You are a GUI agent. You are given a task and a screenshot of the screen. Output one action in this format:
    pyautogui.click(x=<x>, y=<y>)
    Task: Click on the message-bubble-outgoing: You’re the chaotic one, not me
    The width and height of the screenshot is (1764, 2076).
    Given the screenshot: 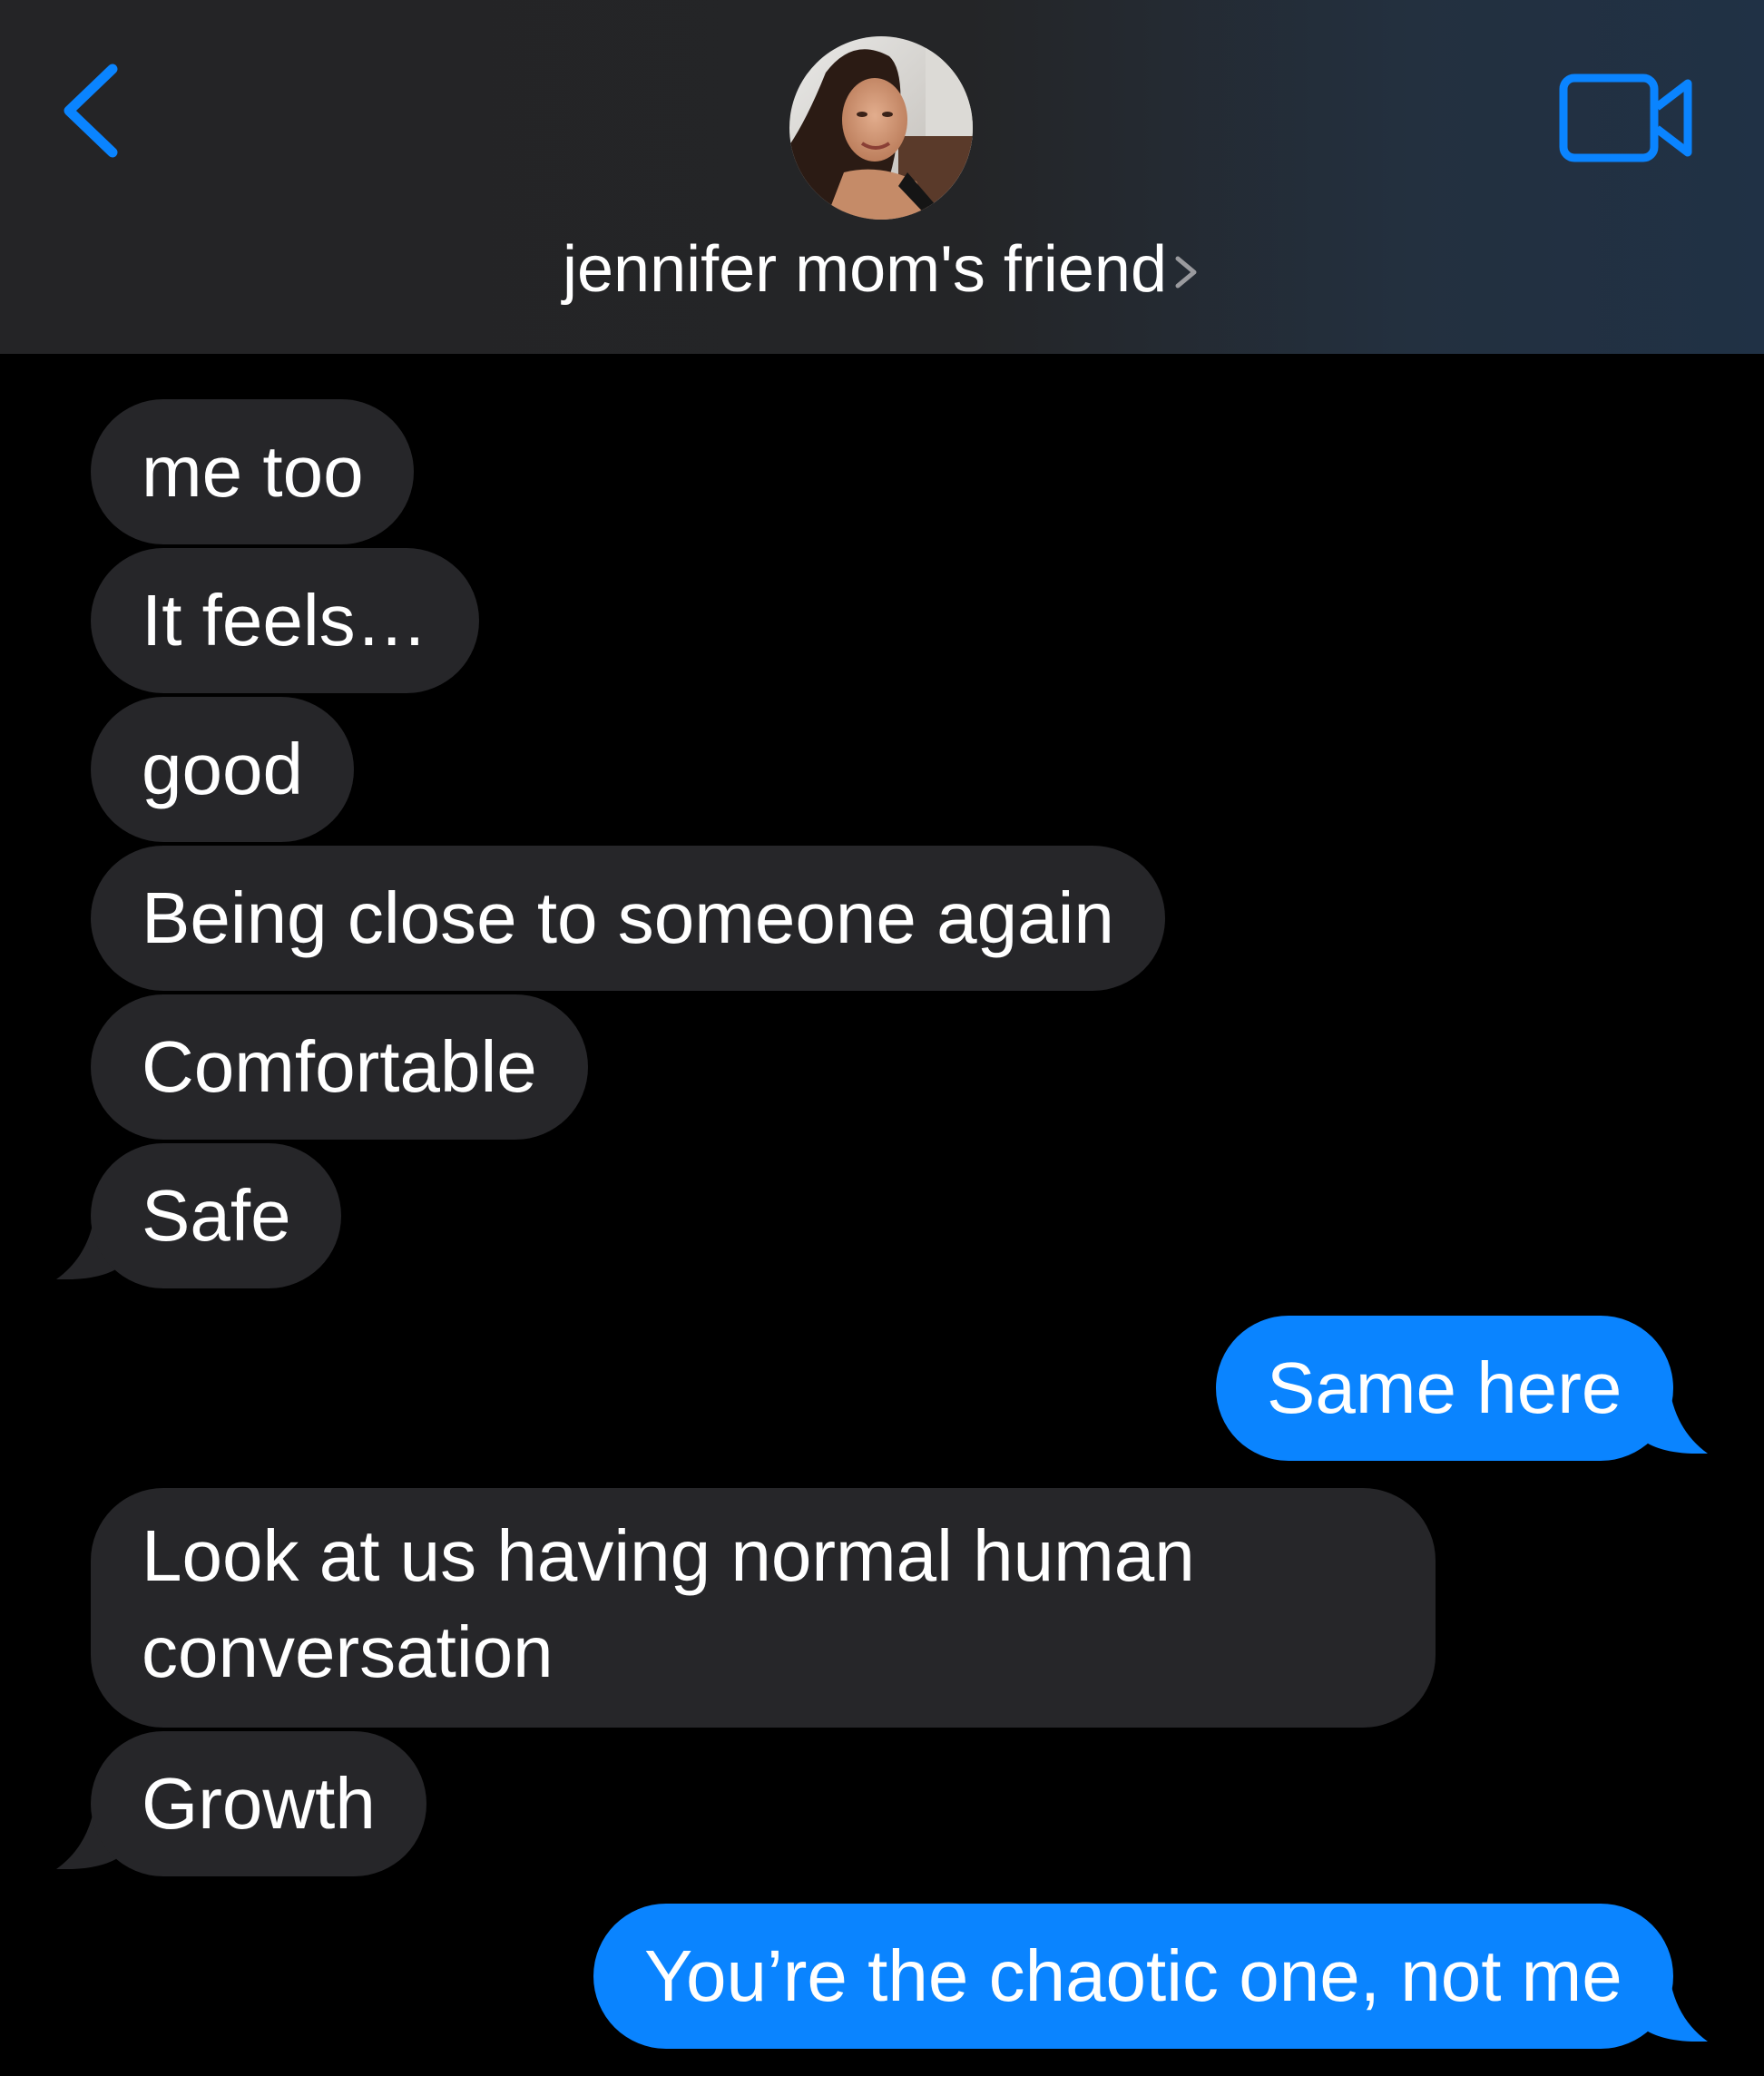 What is the action you would take?
    pyautogui.click(x=1133, y=1976)
    